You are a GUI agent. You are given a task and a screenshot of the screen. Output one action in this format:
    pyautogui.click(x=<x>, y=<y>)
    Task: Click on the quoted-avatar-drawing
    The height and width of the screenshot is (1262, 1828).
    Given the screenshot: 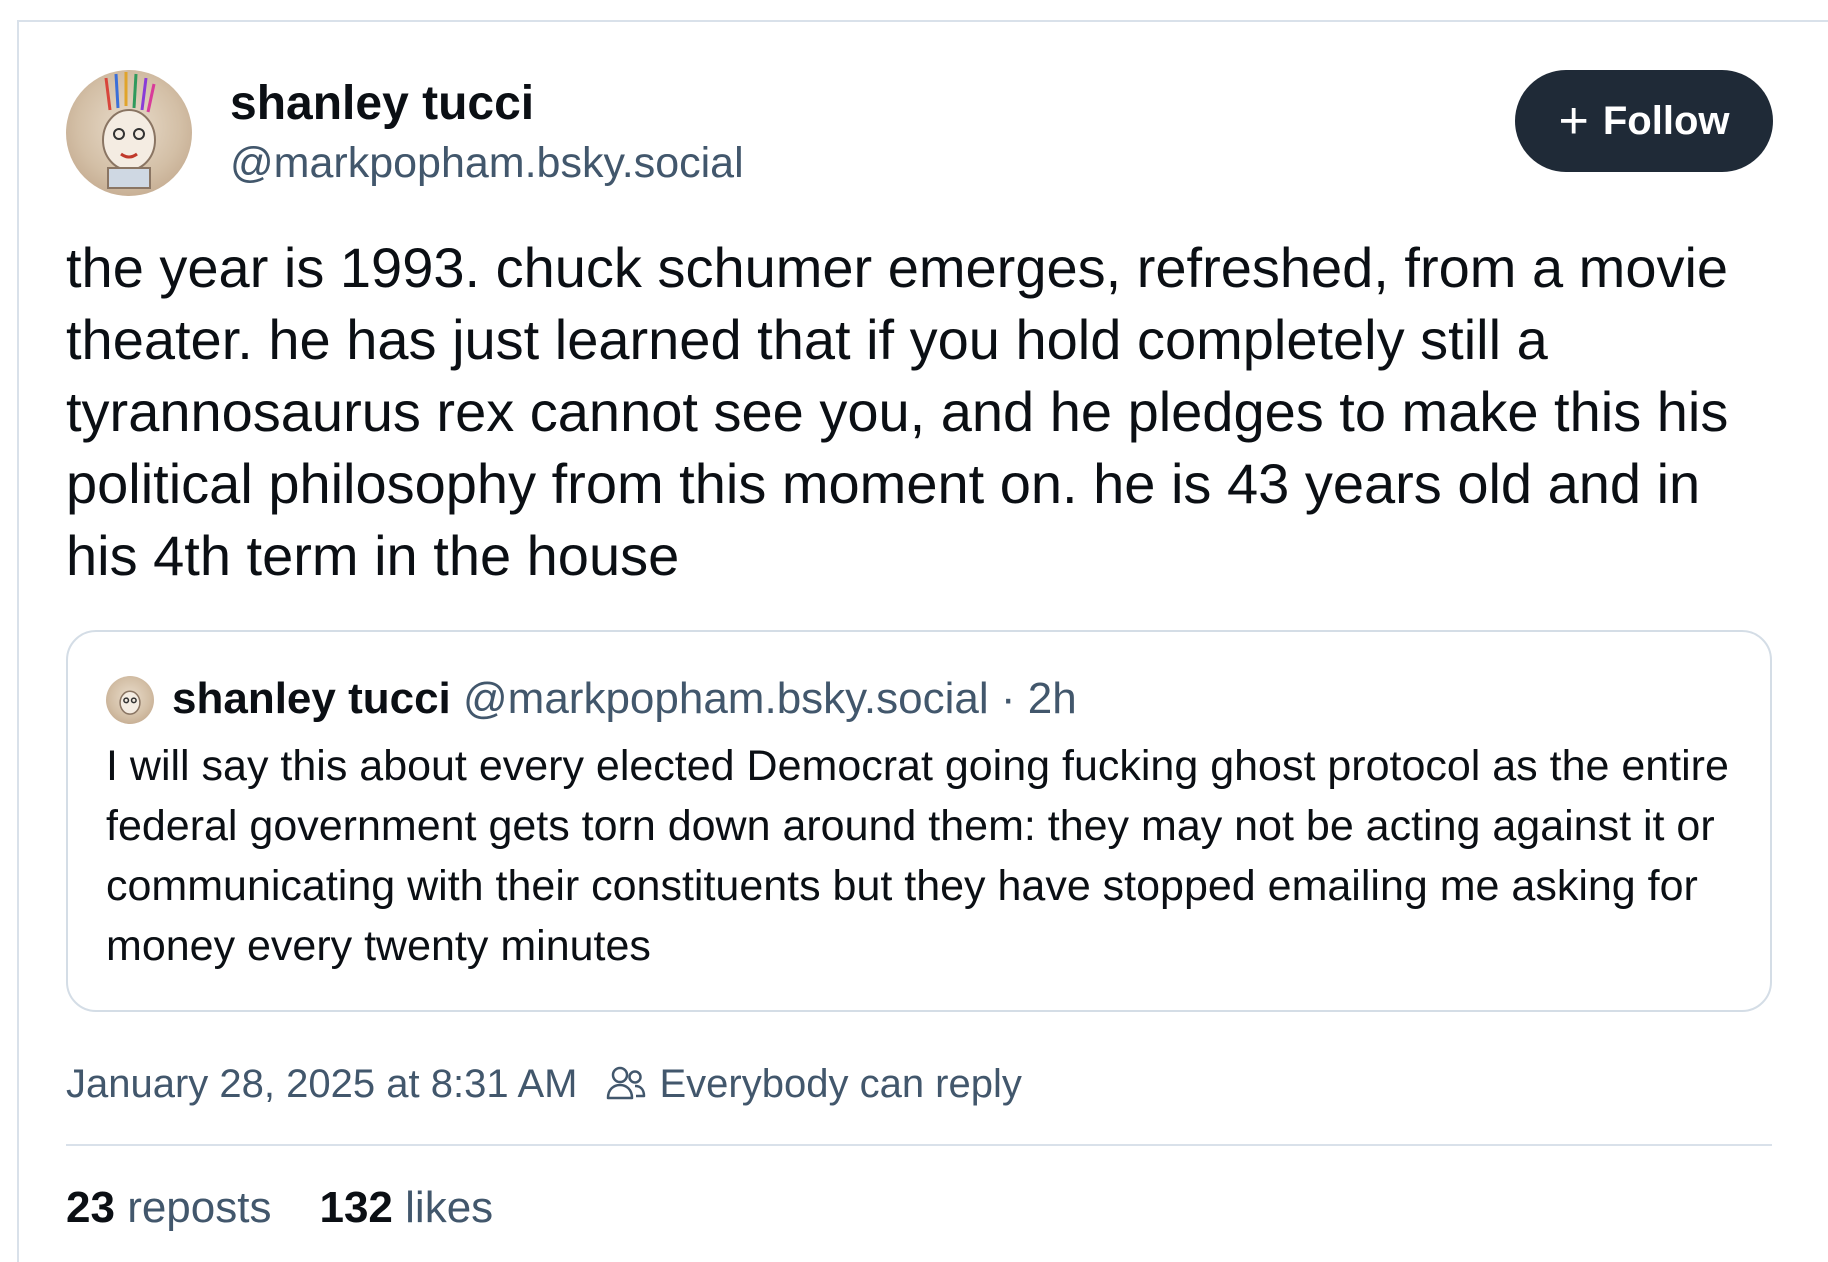 What is the action you would take?
    pyautogui.click(x=130, y=702)
    